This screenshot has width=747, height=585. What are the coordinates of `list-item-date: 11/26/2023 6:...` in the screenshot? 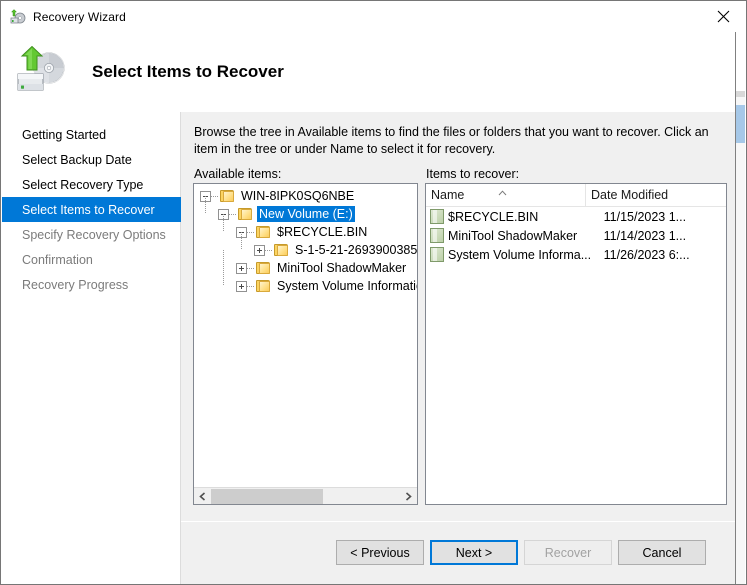 It's located at (646, 254).